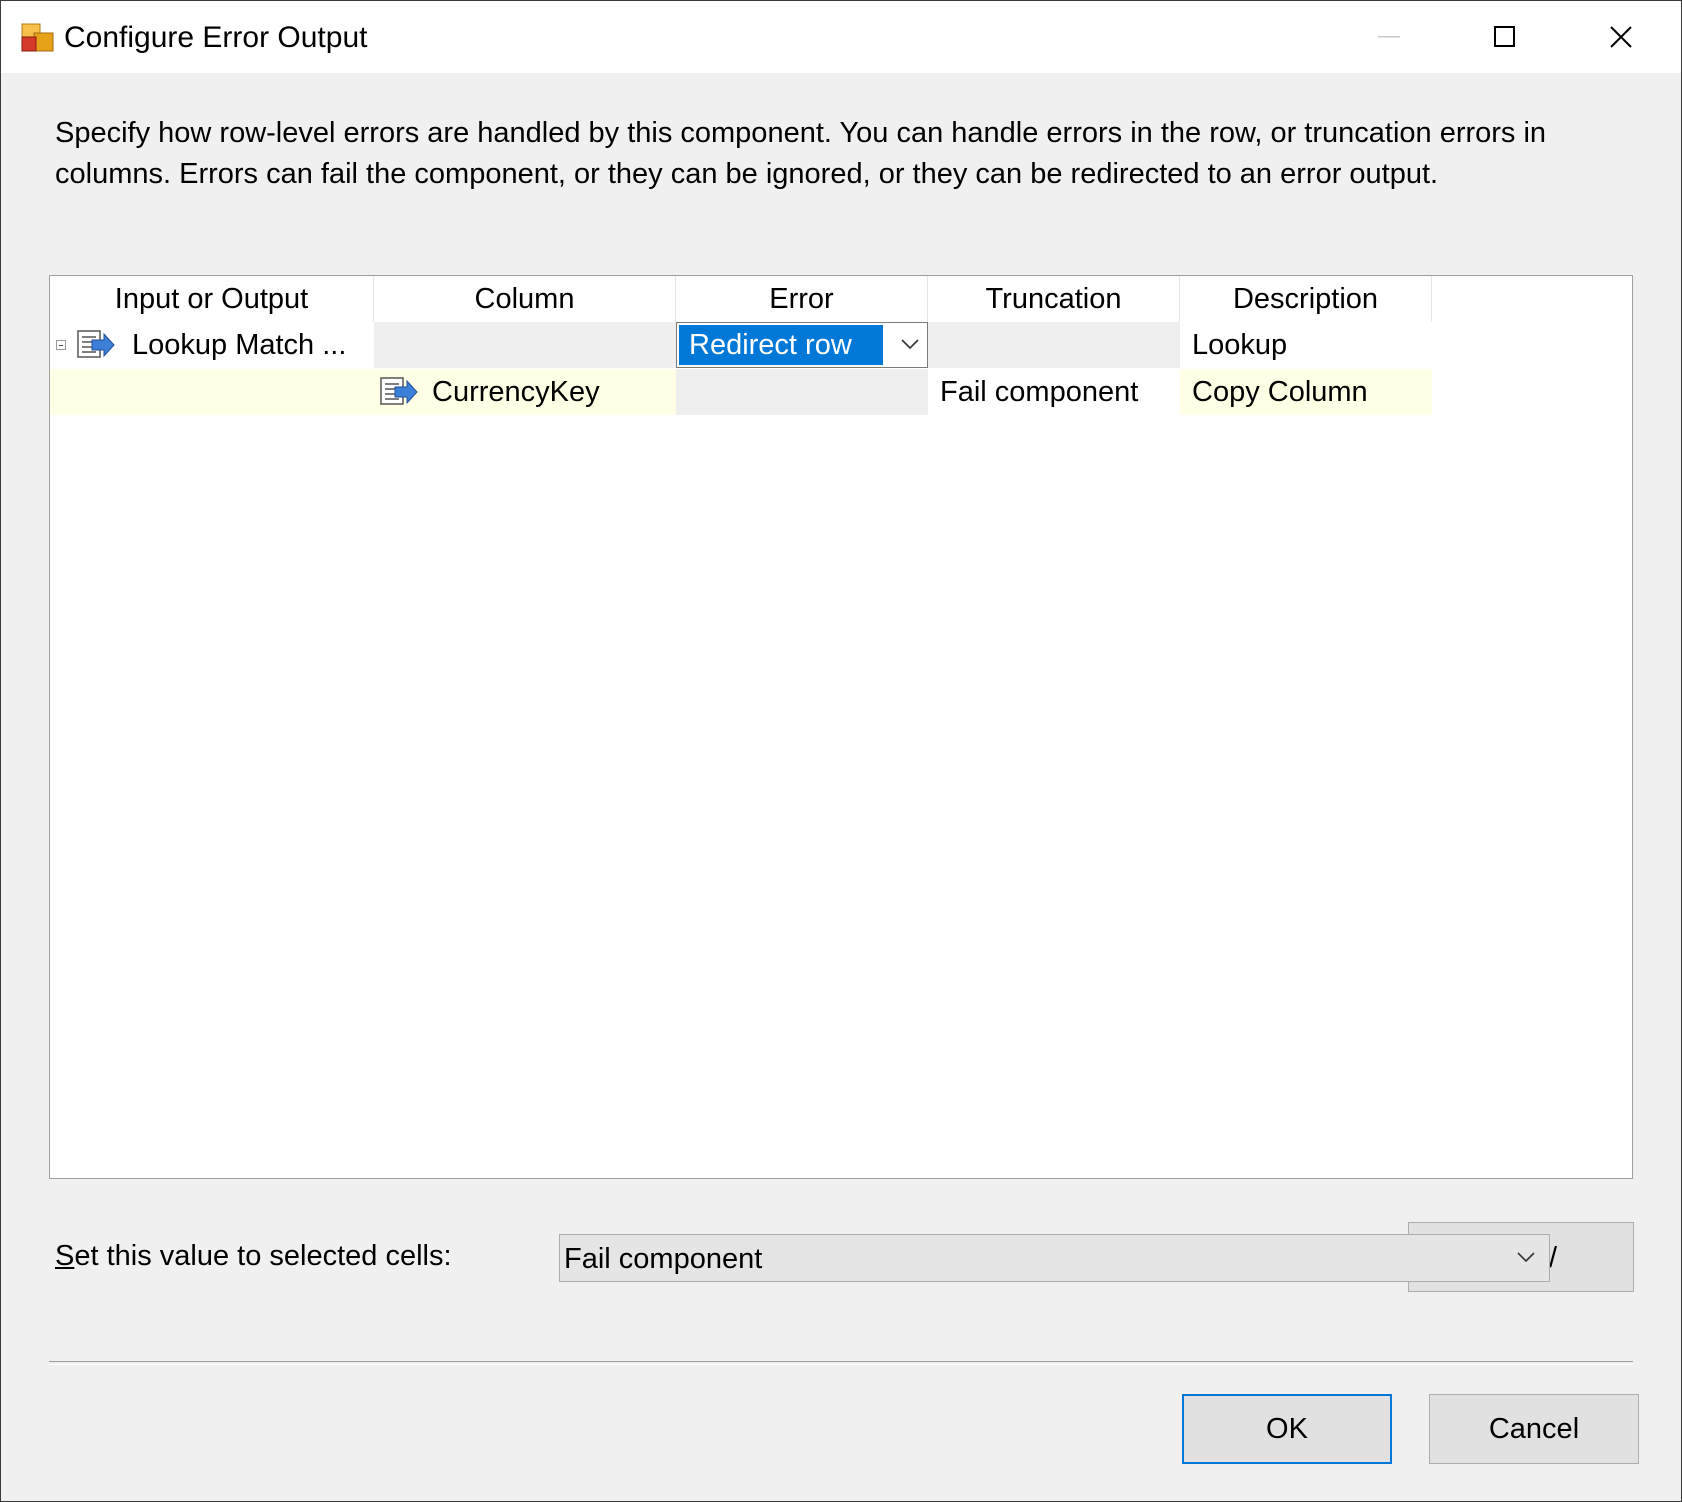 The image size is (1682, 1502). What do you see at coordinates (841, 37) in the screenshot?
I see `title-bar: Configure Error Output` at bounding box center [841, 37].